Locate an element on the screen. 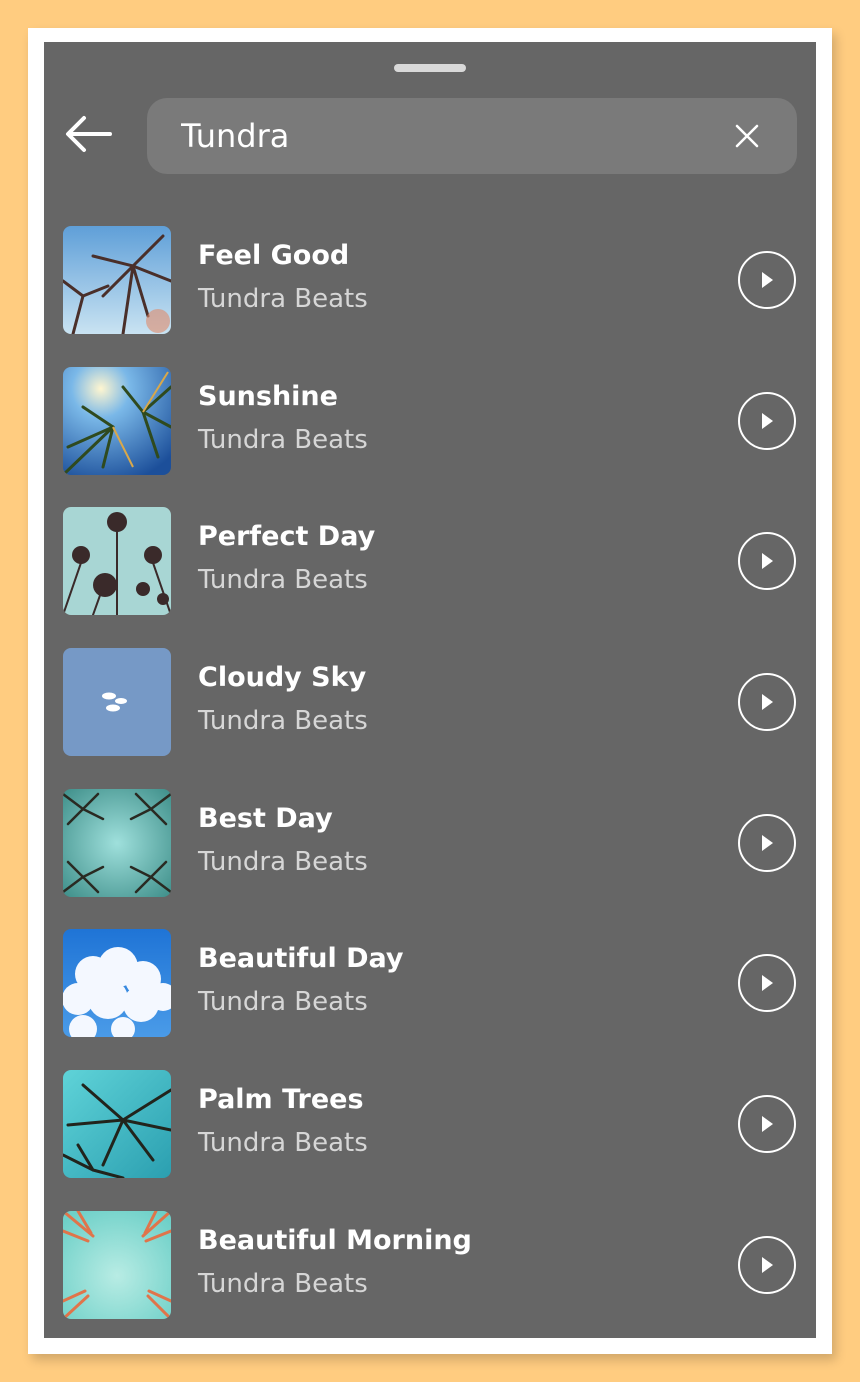 This screenshot has width=860, height=1382. back-button is located at coordinates (89, 134).